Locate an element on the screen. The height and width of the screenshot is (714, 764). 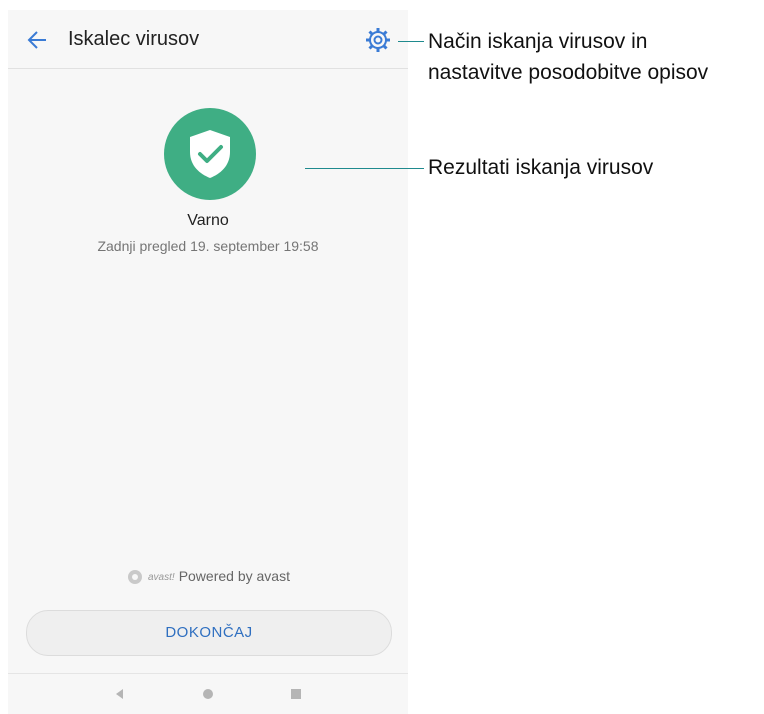
done-button: DOKONČAJ is located at coordinates (209, 633).